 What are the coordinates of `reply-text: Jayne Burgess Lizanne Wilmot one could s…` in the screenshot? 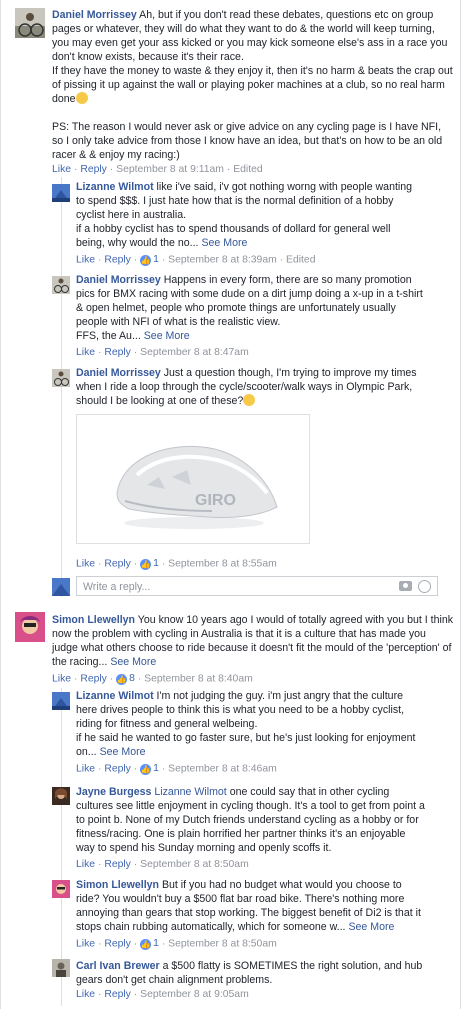 It's located at (252, 820).